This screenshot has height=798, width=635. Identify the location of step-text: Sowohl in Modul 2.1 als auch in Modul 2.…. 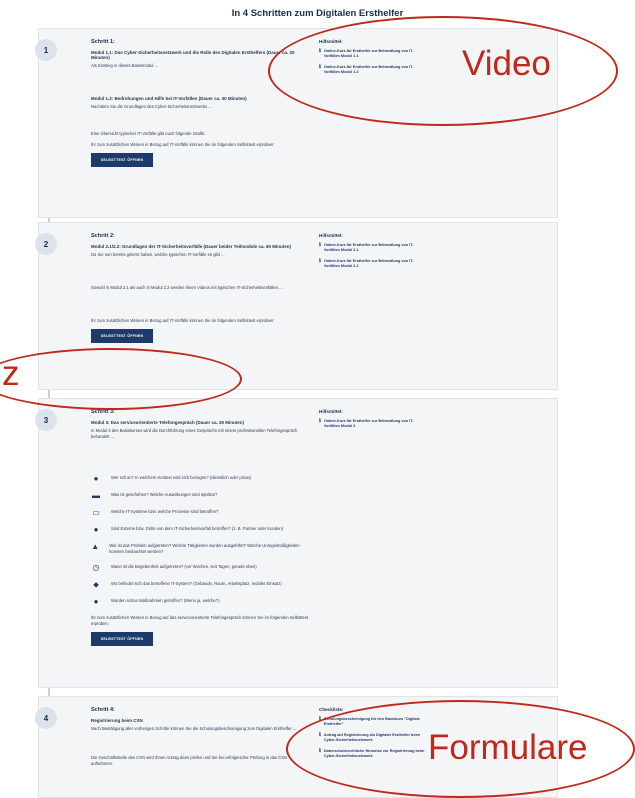
(187, 287).